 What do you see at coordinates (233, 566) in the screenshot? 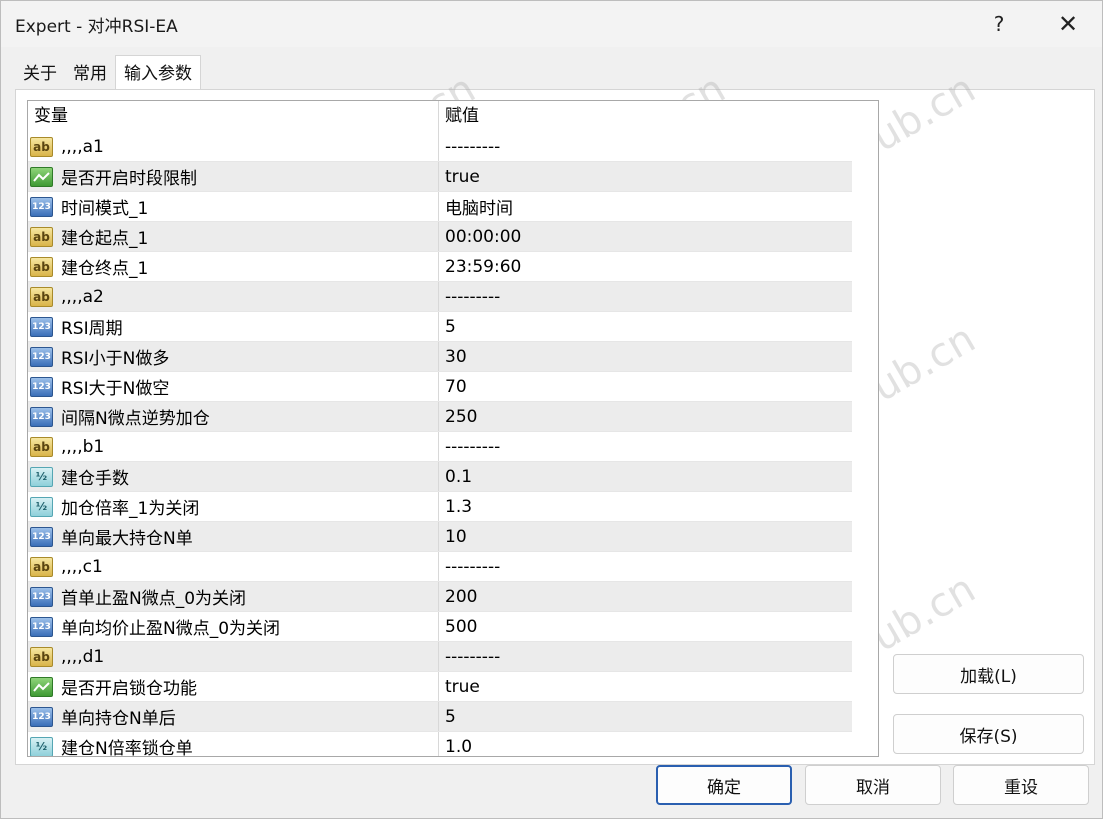
I see `variable-cell: ab ,,,,c1` at bounding box center [233, 566].